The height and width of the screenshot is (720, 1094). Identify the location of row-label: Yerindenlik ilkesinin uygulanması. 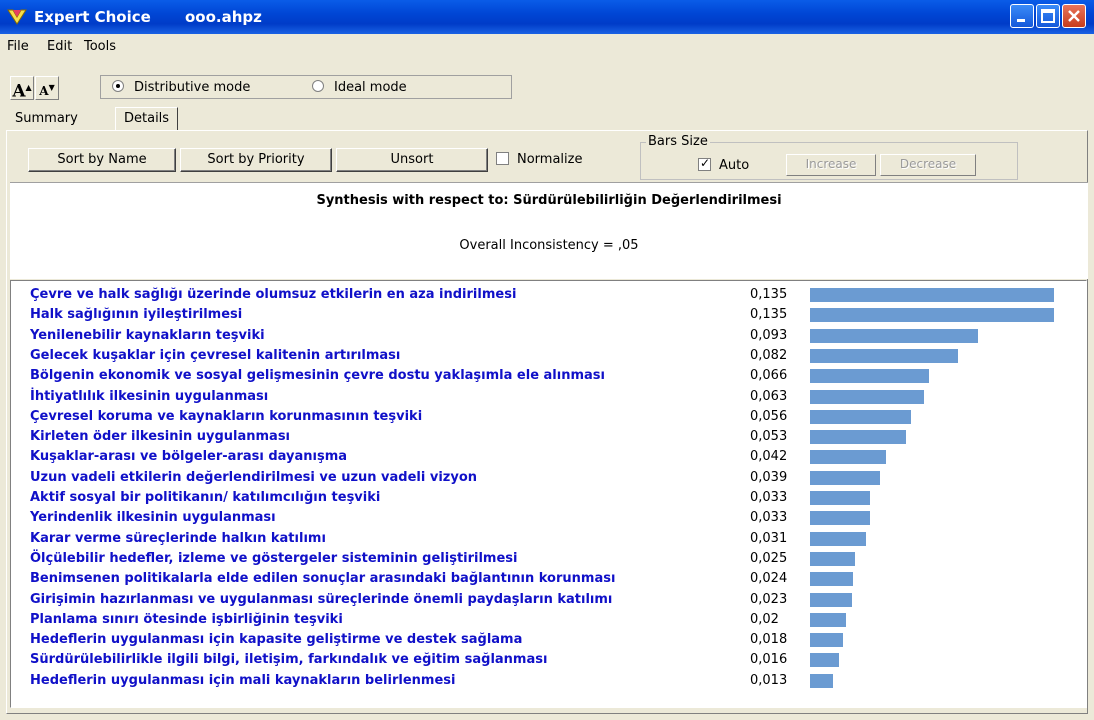
(153, 518).